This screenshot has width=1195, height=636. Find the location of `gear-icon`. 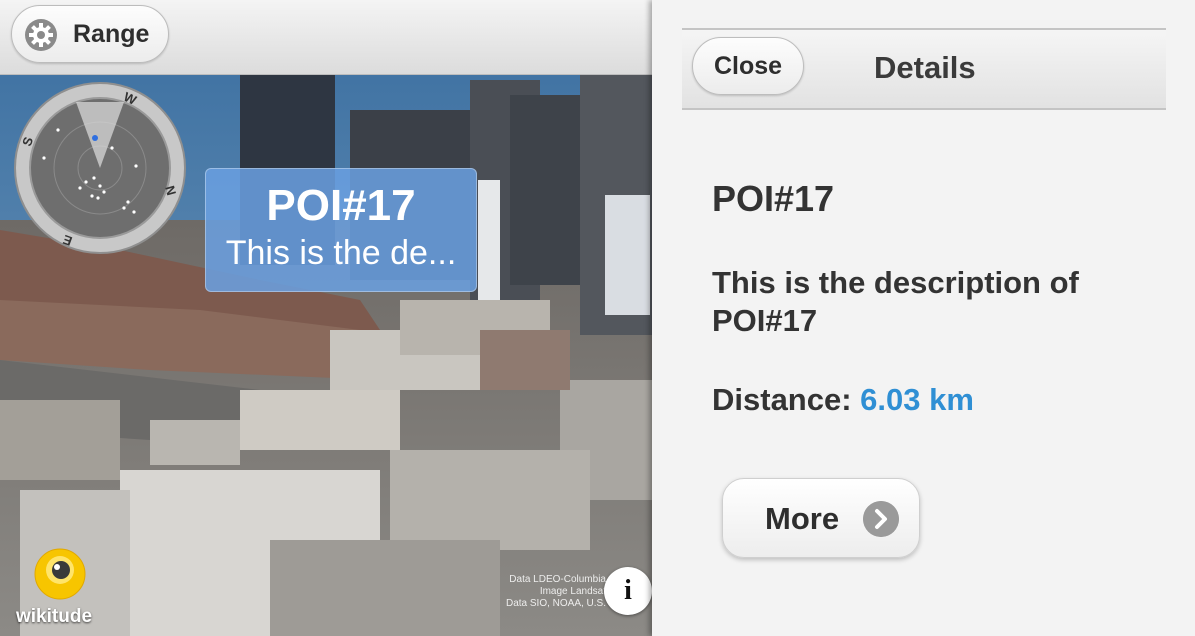

gear-icon is located at coordinates (41, 35).